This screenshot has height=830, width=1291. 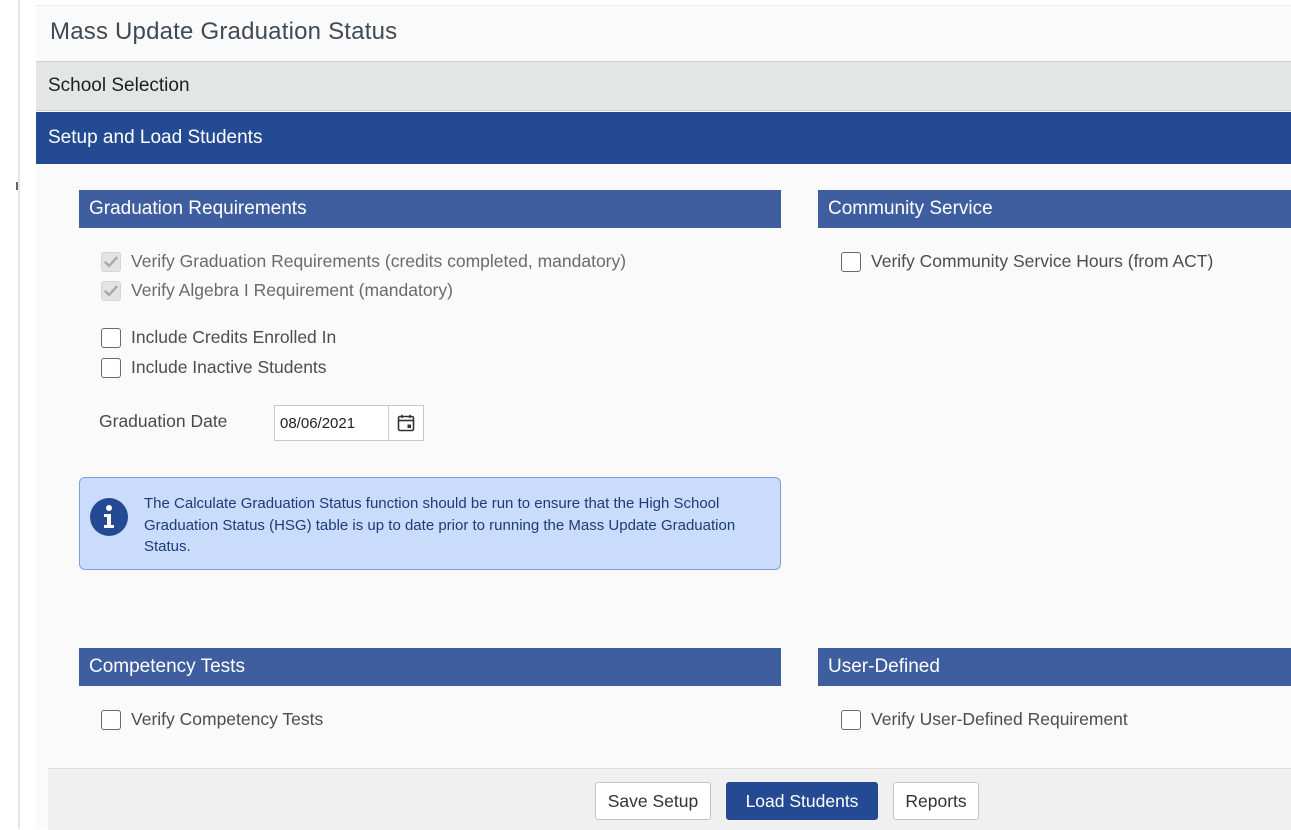 I want to click on left-frame-border, so click(x=19, y=414).